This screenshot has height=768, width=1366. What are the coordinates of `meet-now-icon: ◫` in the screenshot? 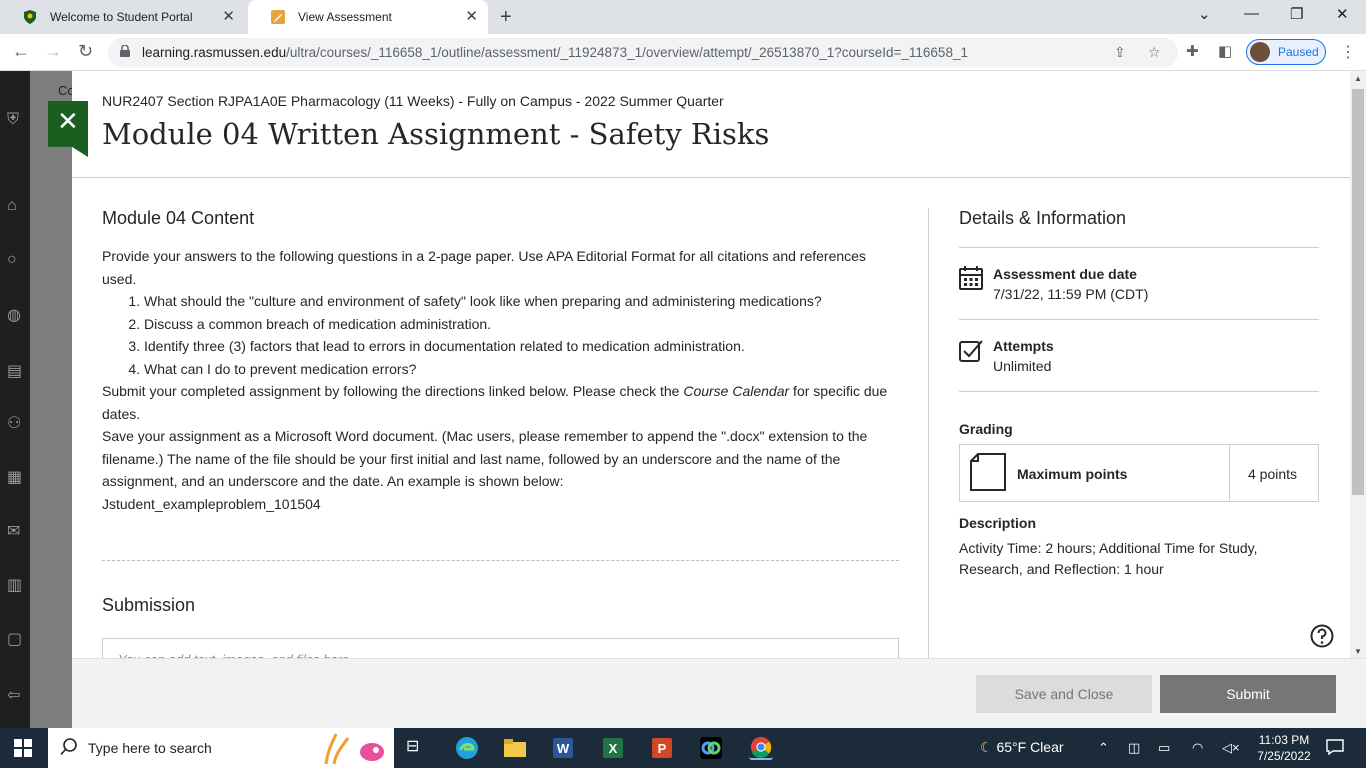 It's located at (1134, 748).